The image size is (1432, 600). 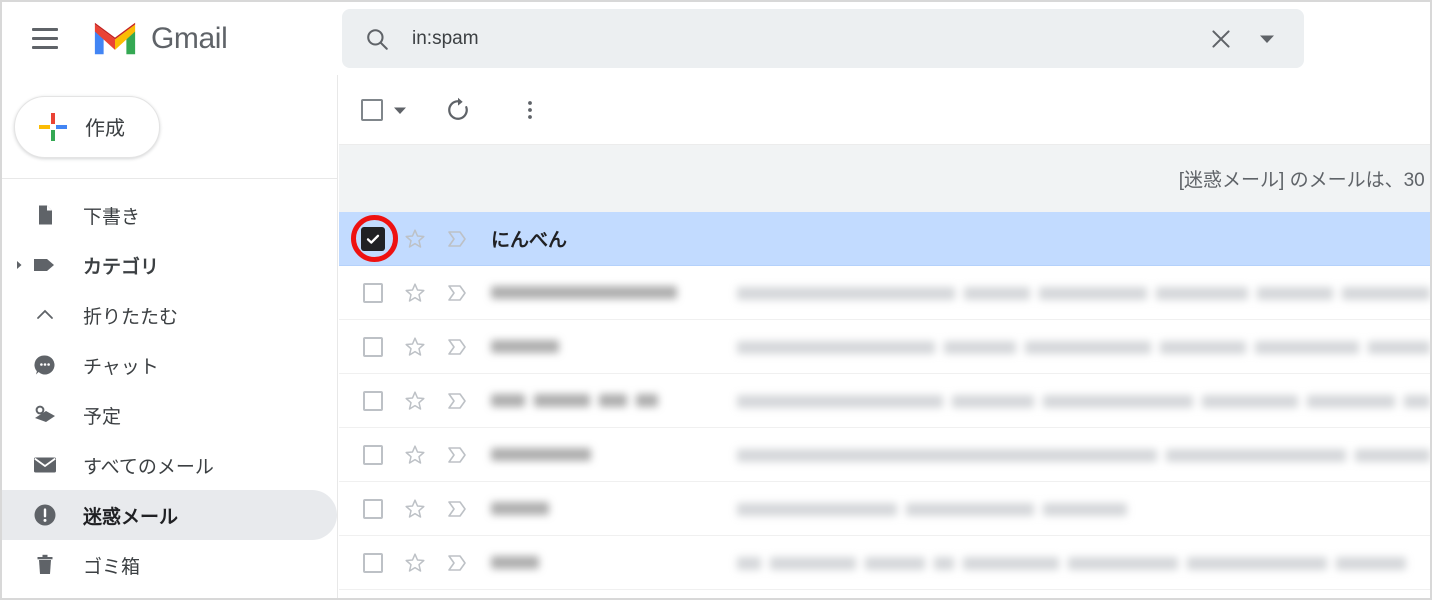 I want to click on plus-icon, so click(x=53, y=126).